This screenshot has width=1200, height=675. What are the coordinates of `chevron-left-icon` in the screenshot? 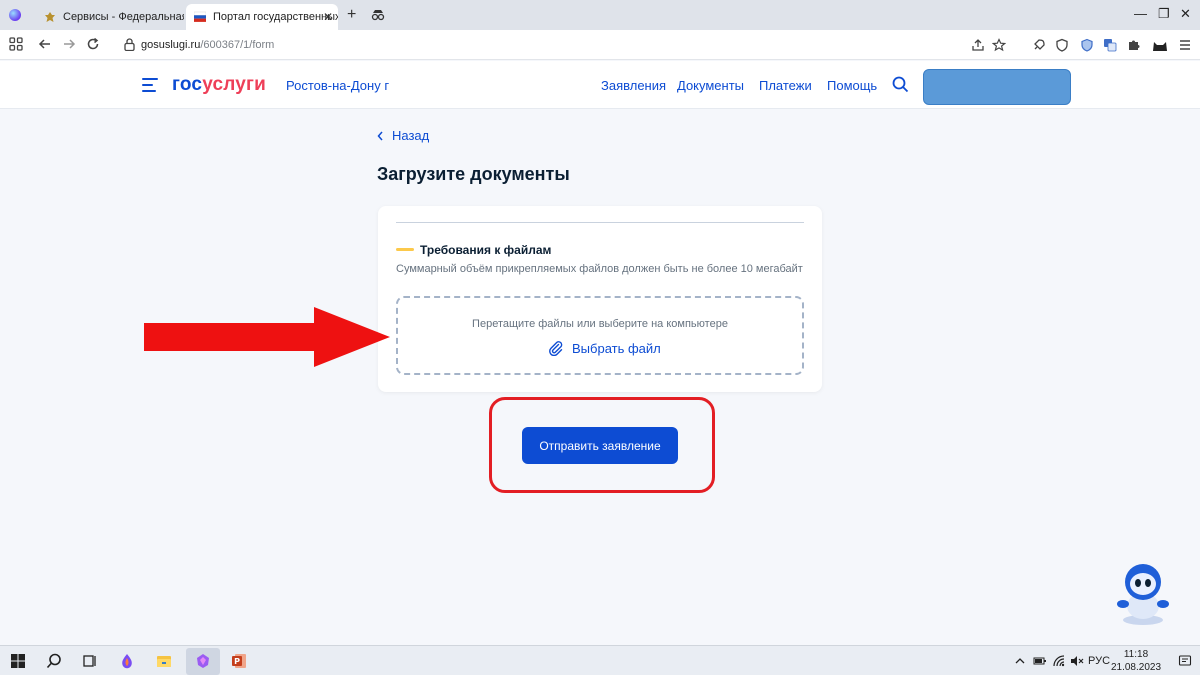 It's located at (380, 135).